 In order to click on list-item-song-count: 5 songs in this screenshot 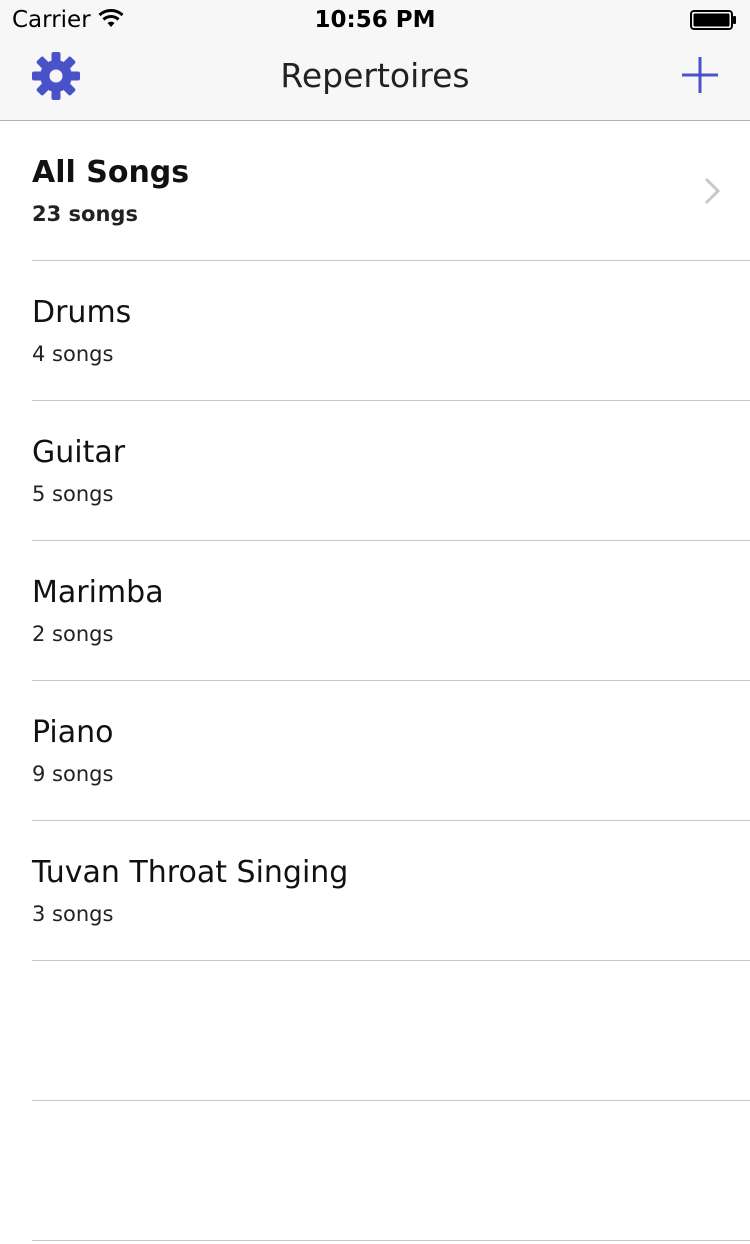, I will do `click(73, 494)`.